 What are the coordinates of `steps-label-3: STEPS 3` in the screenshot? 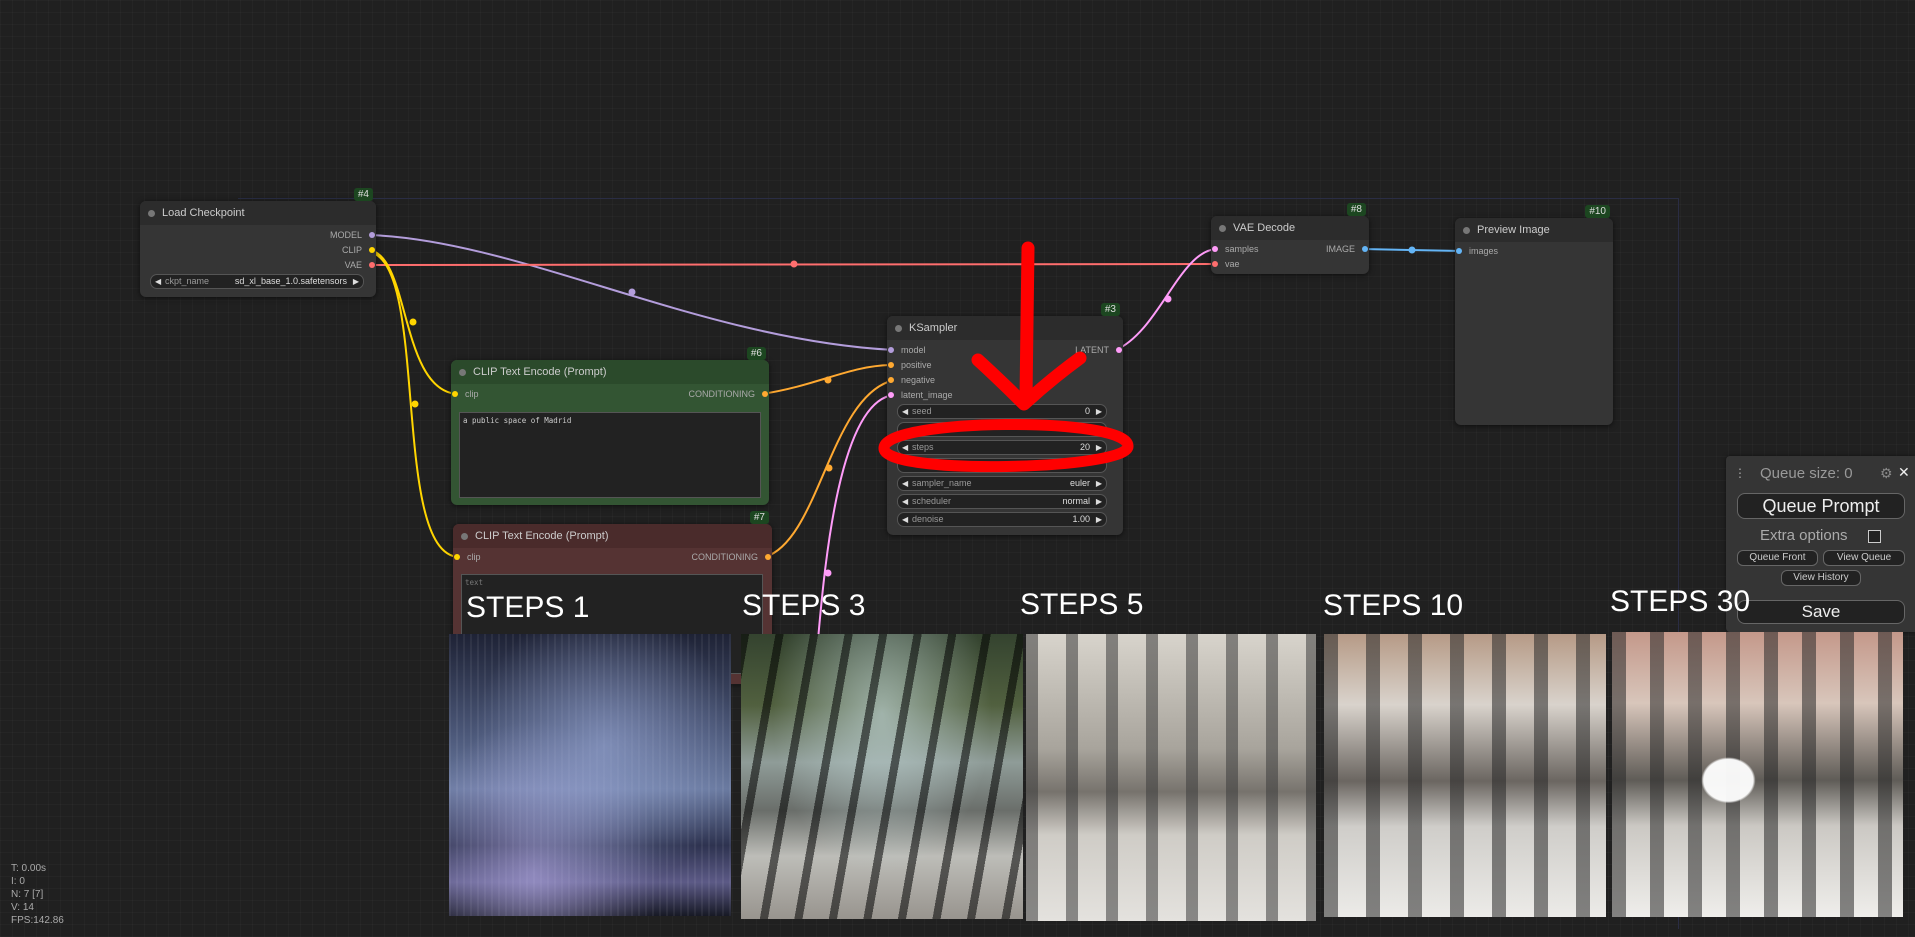 It's located at (804, 605).